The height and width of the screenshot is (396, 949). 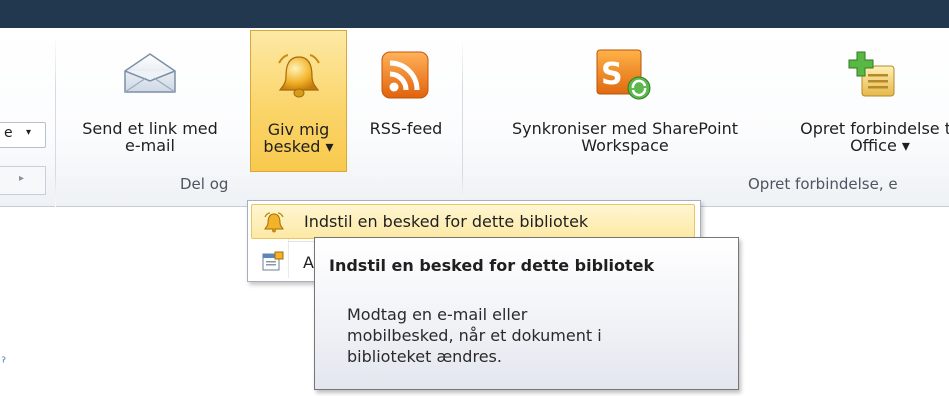 I want to click on arrow-right-icon: ▸, so click(x=22, y=178).